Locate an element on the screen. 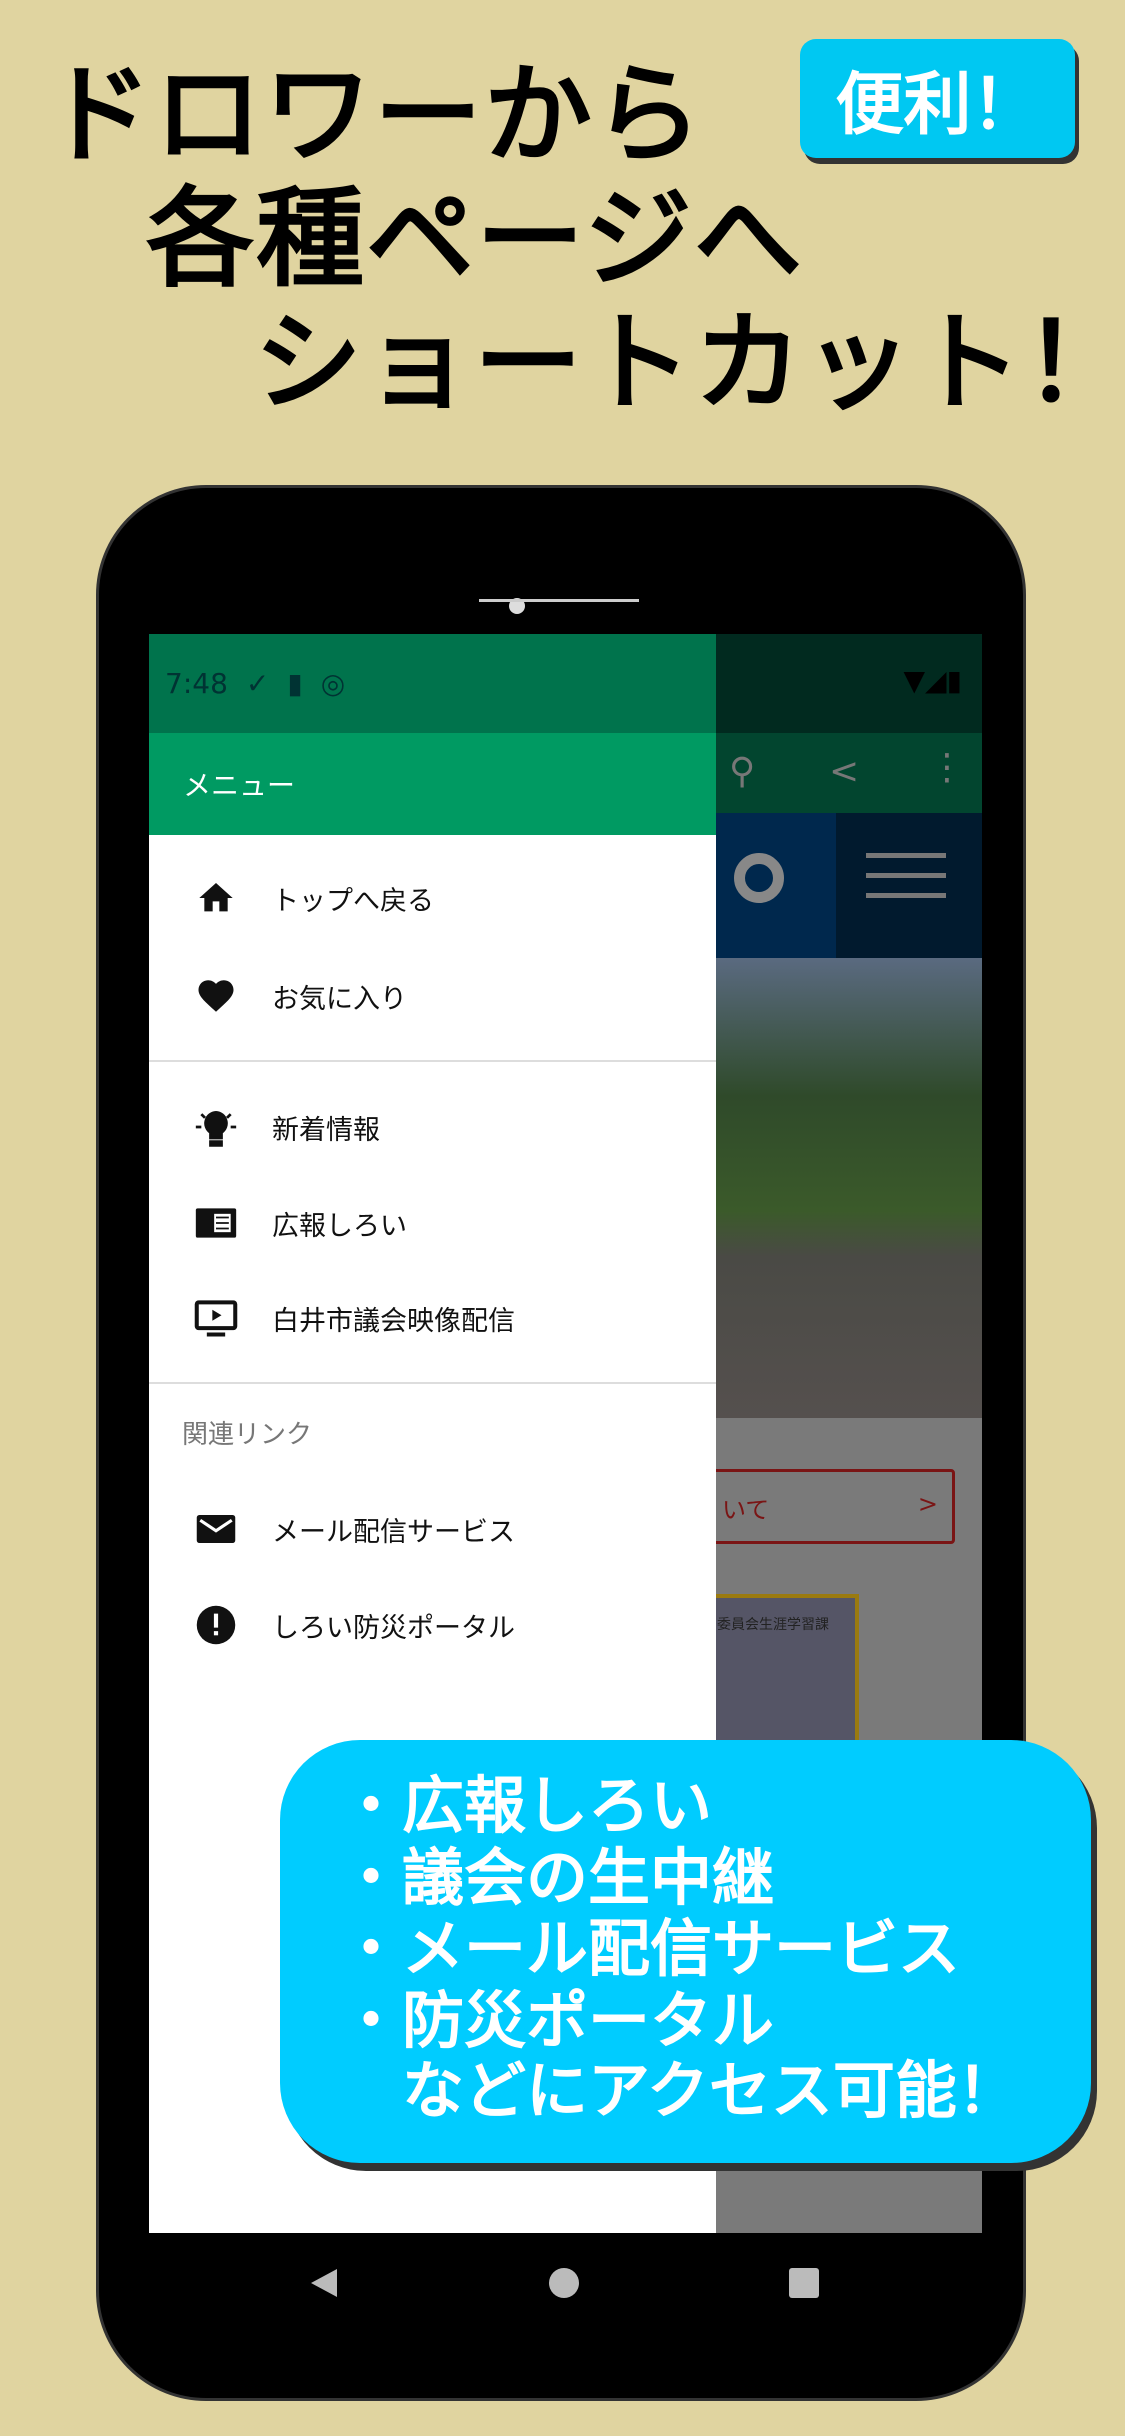 This screenshot has width=1125, height=2436. home-icon is located at coordinates (216, 898).